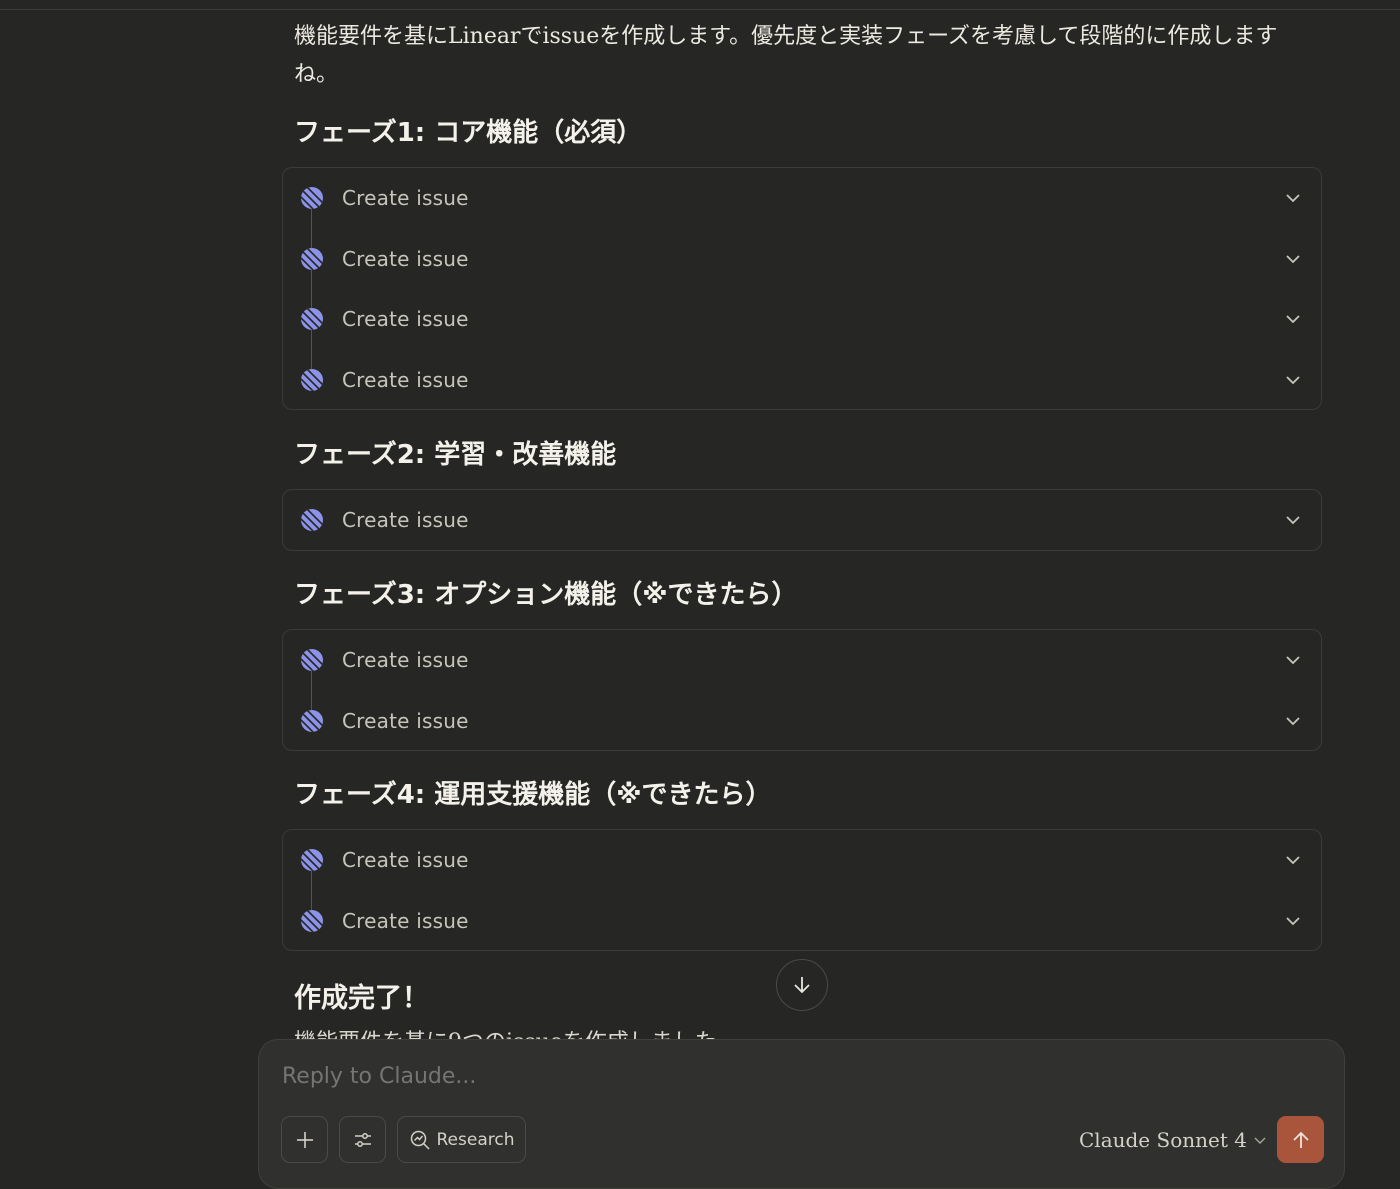  Describe the element at coordinates (801, 1114) in the screenshot. I see `reply-composer: Research Claude Sonnet 4` at that location.